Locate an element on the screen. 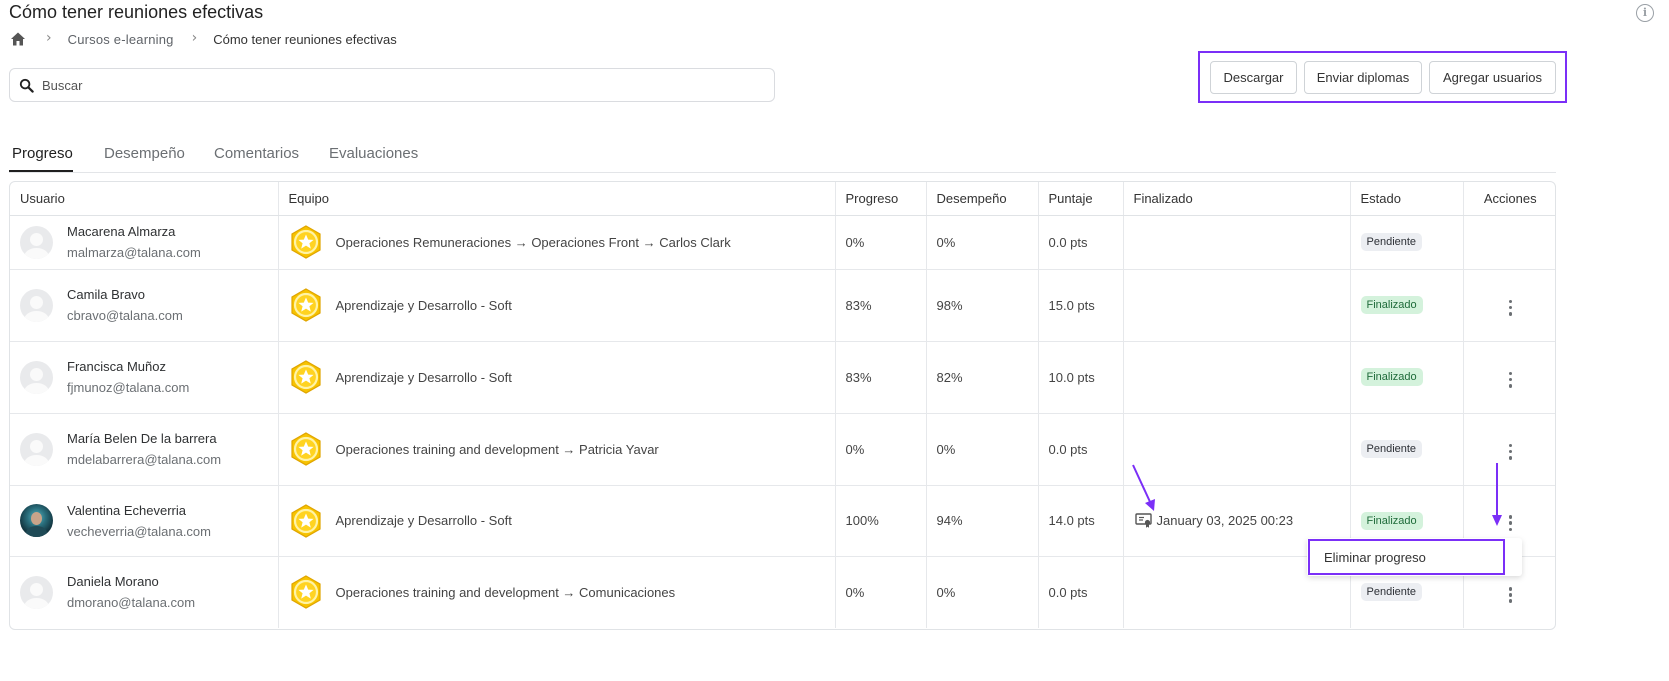 This screenshot has height=681, width=1669. tab-evaluaciones: Evaluaciones is located at coordinates (373, 153).